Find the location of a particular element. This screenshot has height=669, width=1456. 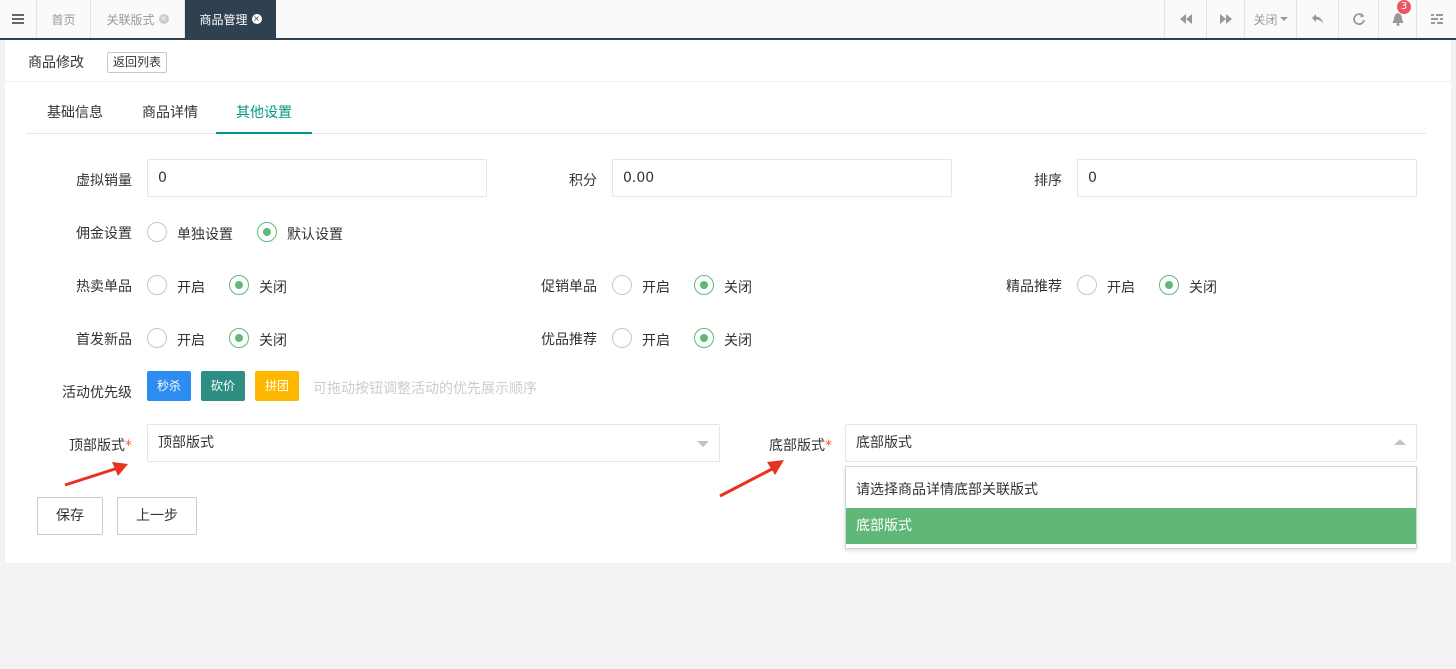

quality-label: 优品推荐 is located at coordinates (569, 340).